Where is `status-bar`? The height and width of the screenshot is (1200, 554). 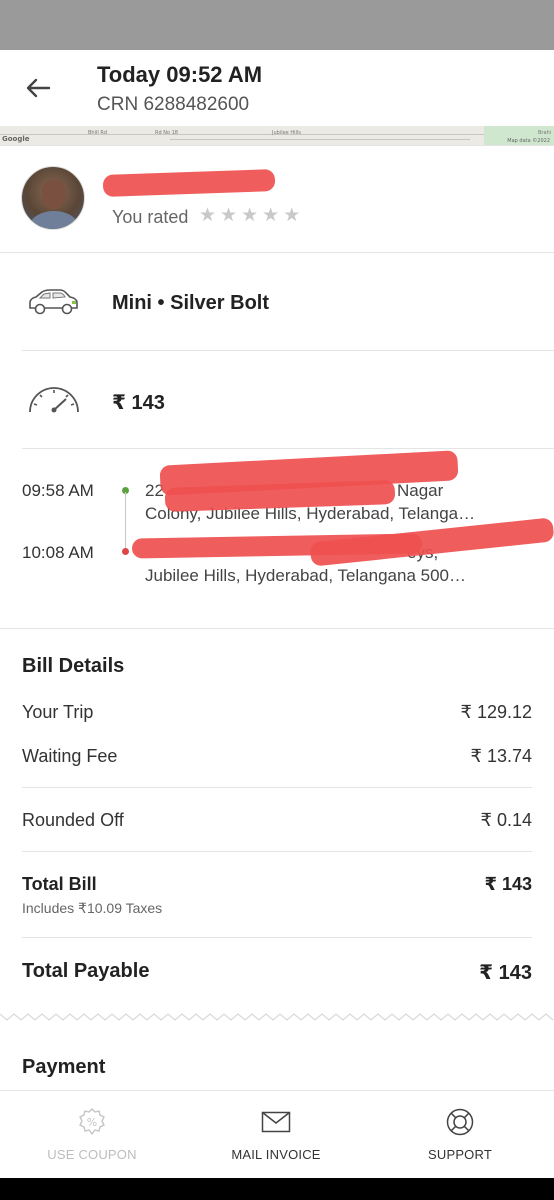 status-bar is located at coordinates (277, 25).